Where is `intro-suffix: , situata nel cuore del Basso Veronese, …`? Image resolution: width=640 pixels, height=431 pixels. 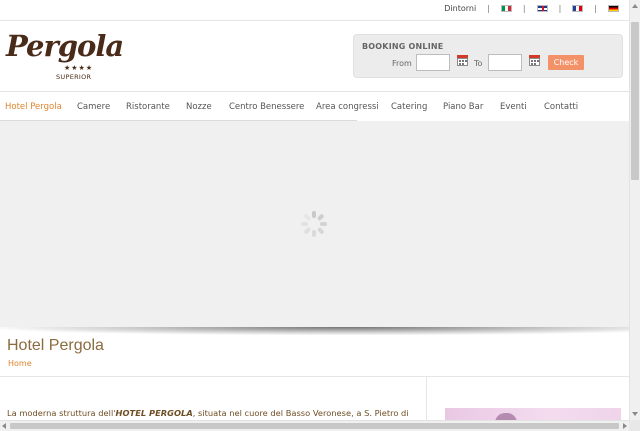 intro-suffix: , situata nel cuore del Basso Veronese, … is located at coordinates (300, 413).